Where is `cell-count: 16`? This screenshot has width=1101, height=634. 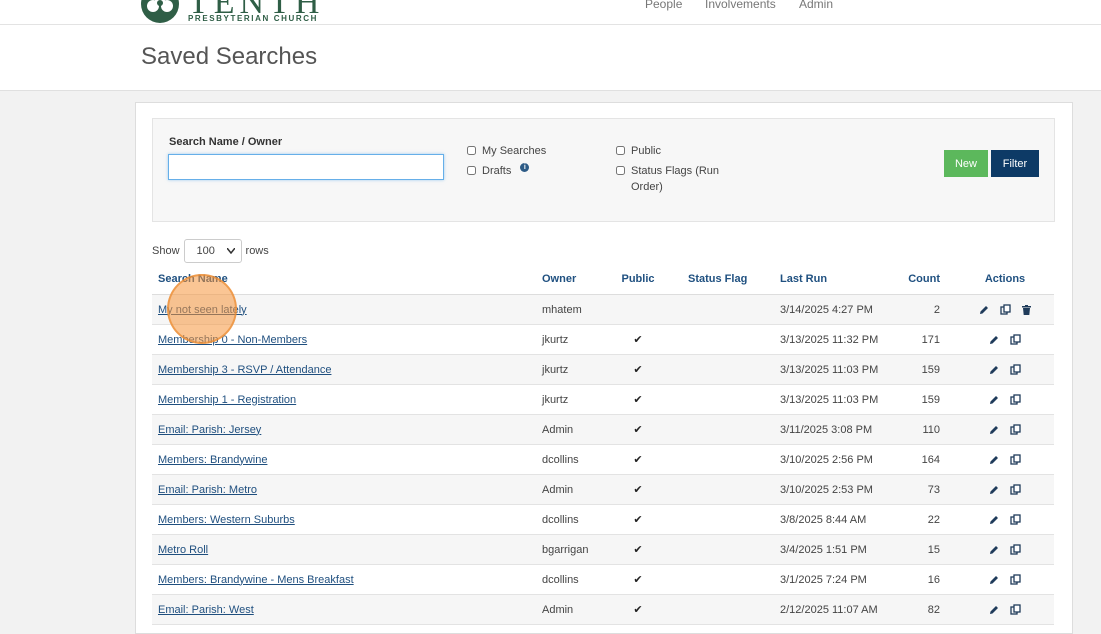 cell-count: 16 is located at coordinates (925, 579).